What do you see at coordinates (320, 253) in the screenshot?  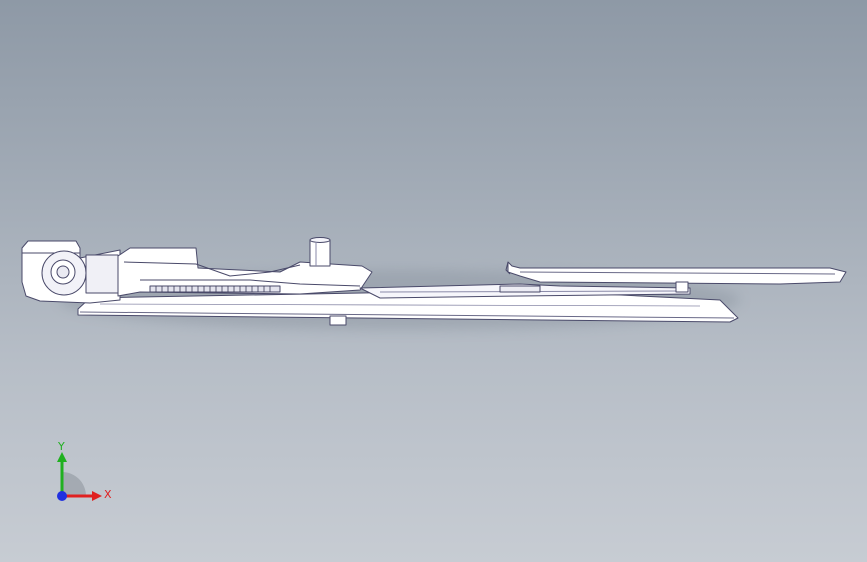 I see `pivot-post` at bounding box center [320, 253].